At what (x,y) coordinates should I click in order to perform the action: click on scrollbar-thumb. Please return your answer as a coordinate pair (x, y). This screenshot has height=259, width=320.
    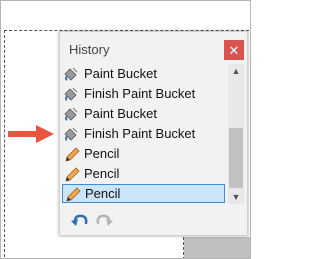
    Looking at the image, I should click on (236, 158).